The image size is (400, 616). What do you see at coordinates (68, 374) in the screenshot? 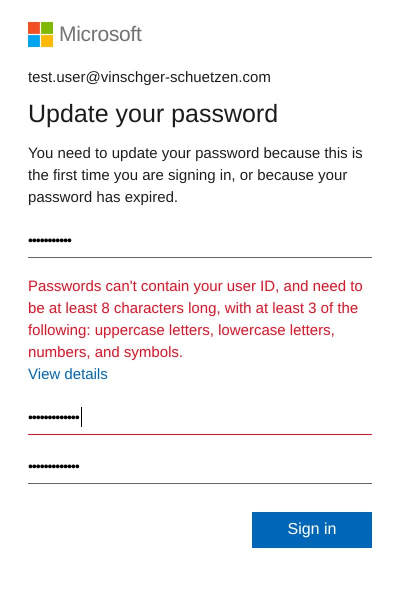
I see `view-details-link: View details` at bounding box center [68, 374].